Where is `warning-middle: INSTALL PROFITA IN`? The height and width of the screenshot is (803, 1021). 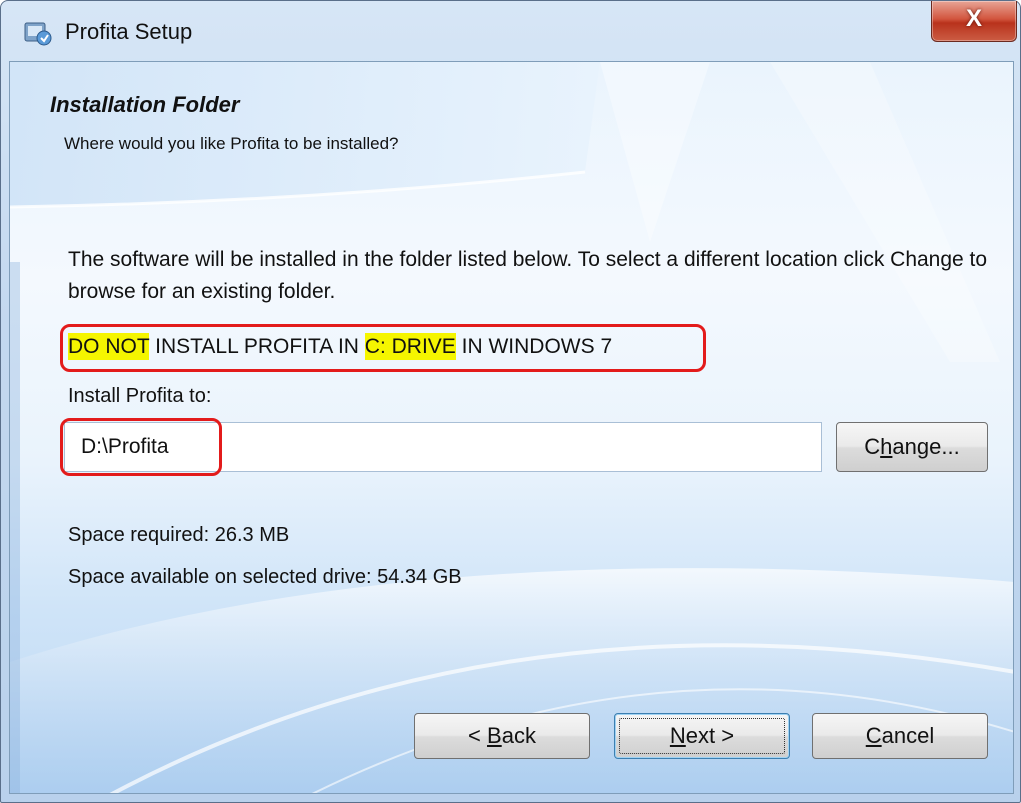 warning-middle: INSTALL PROFITA IN is located at coordinates (257, 346).